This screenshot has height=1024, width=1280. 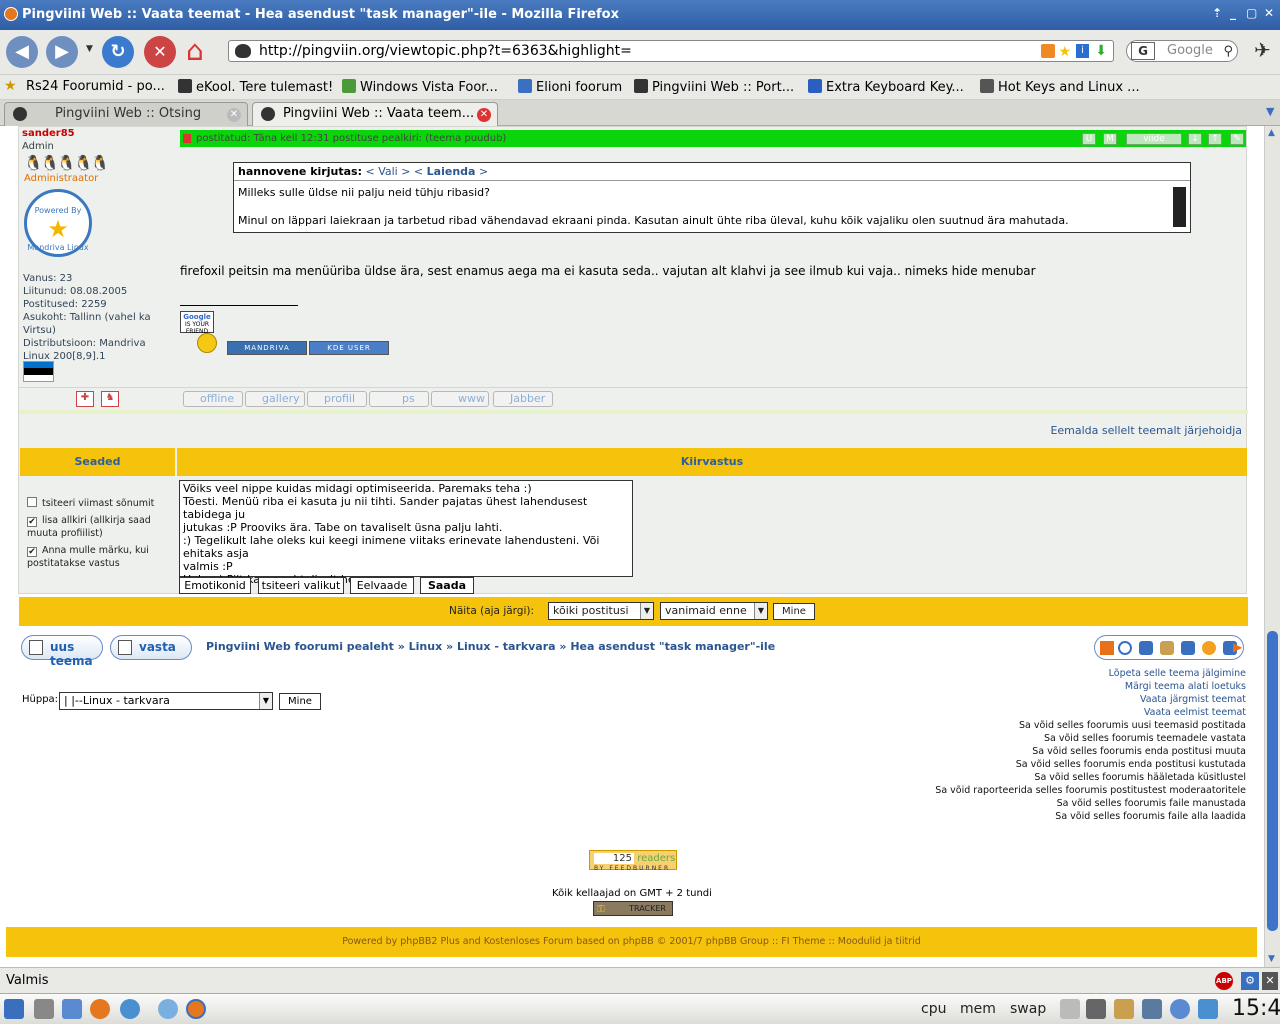 I want to click on users-icon, so click(x=168, y=1009).